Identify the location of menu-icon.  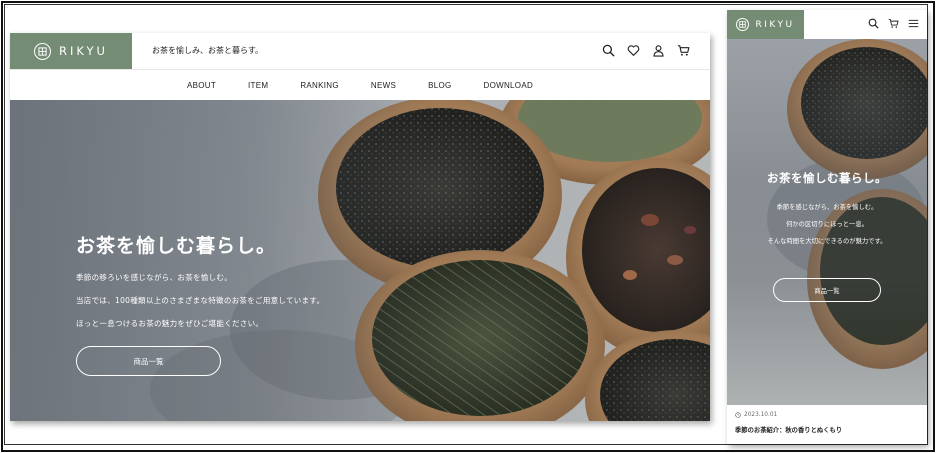
(913, 23).